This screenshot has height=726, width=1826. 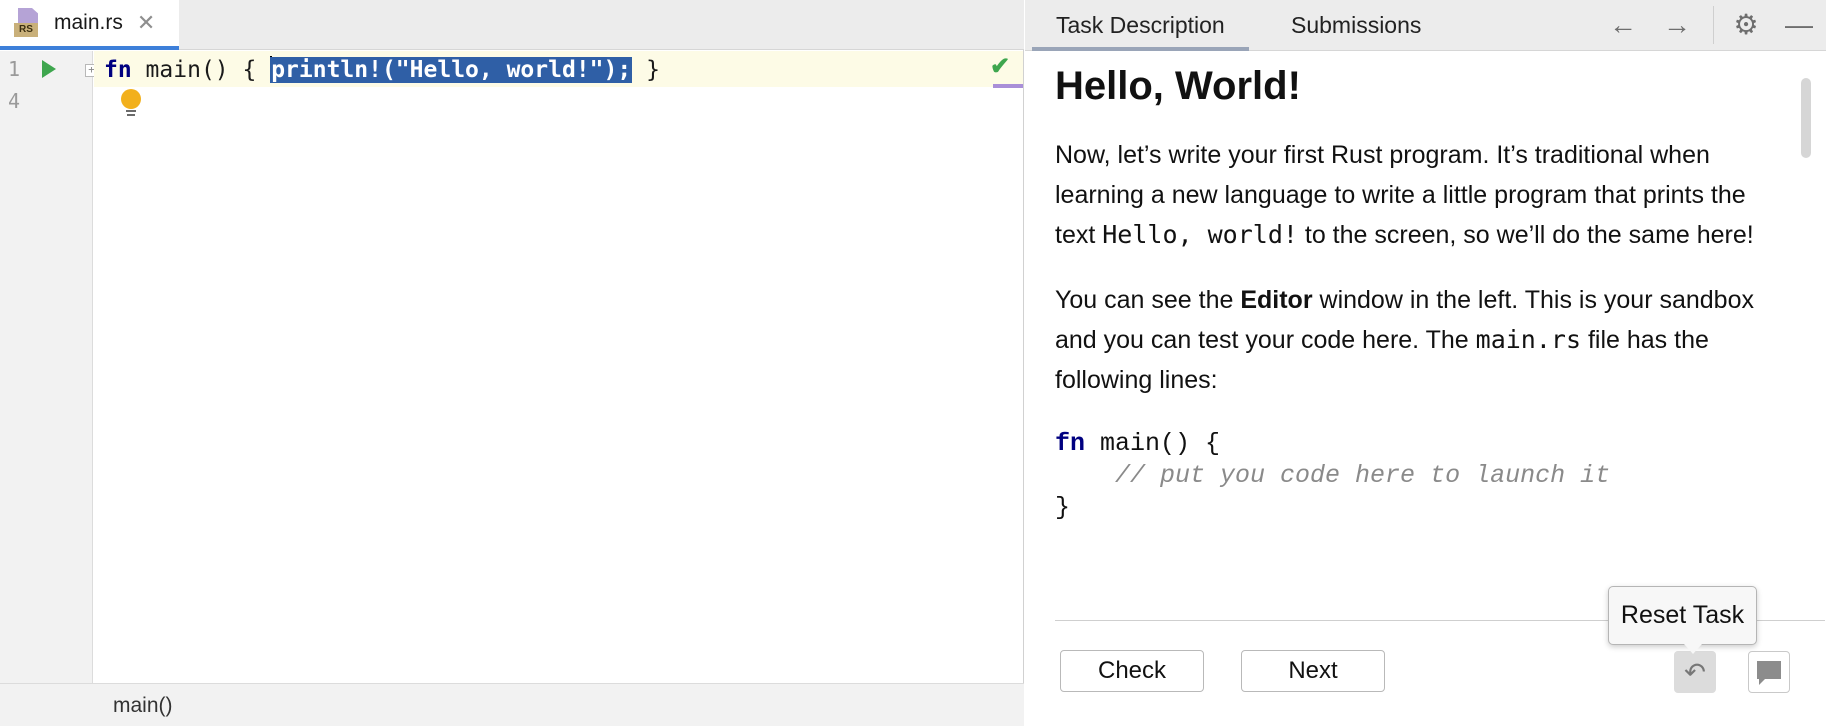 What do you see at coordinates (143, 706) in the screenshot?
I see `breadcrumb: main()` at bounding box center [143, 706].